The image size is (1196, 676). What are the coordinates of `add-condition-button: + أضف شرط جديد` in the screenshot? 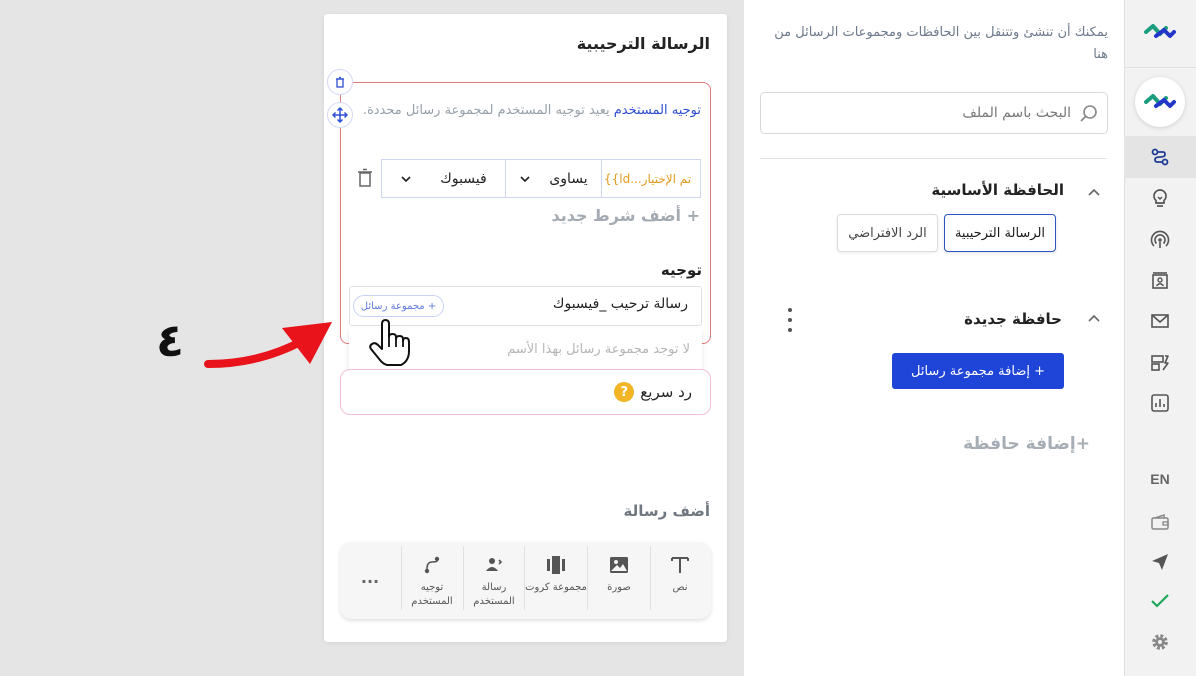 It's located at (620, 218).